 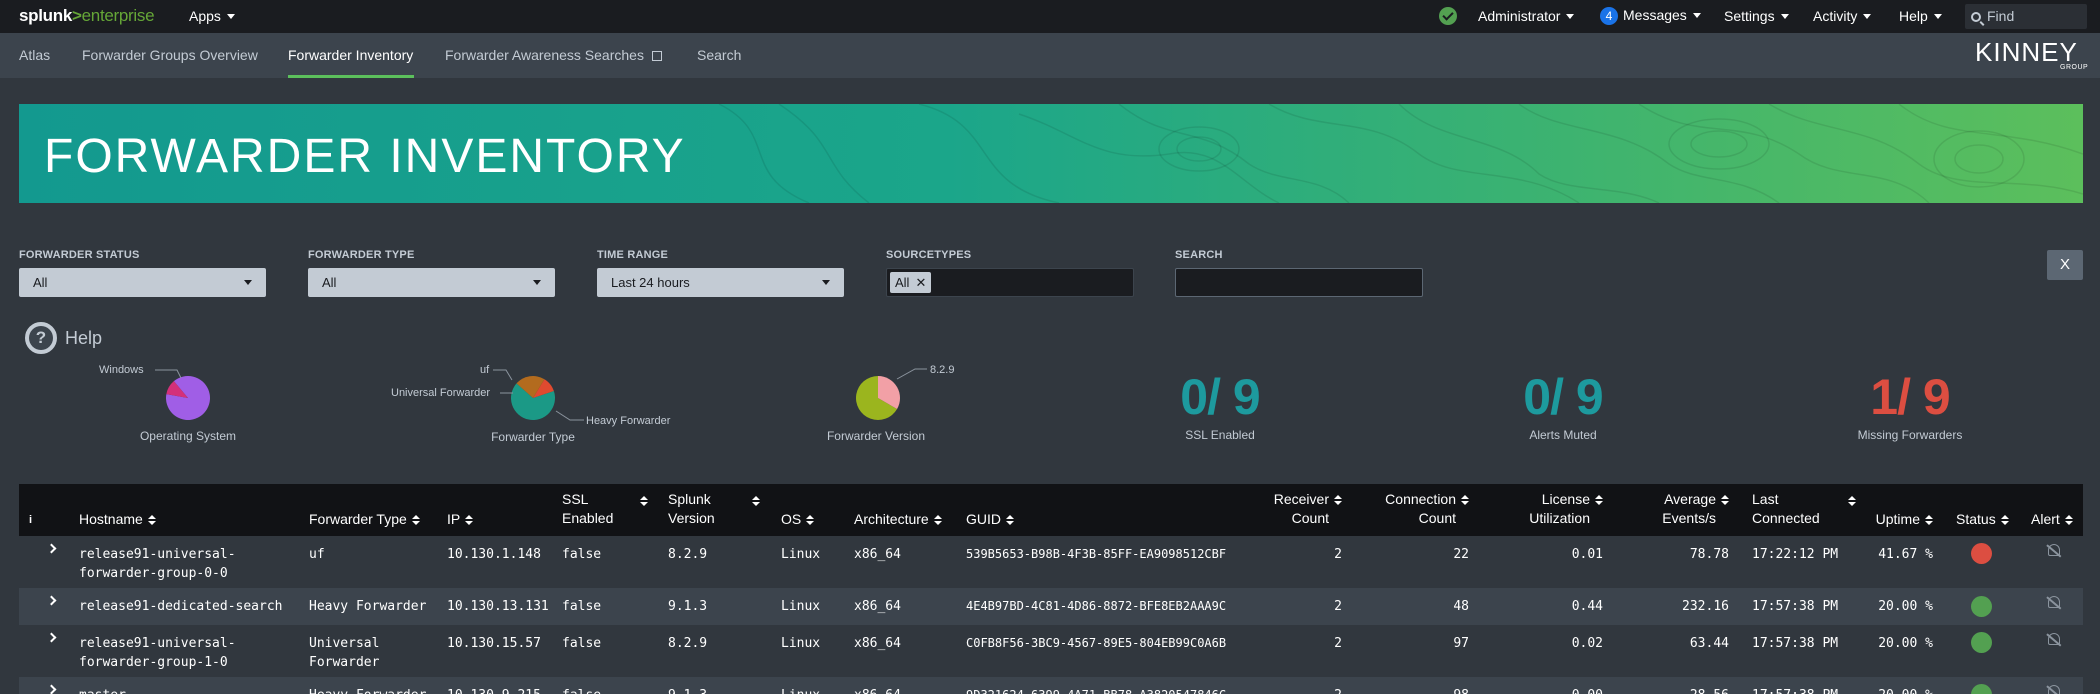 What do you see at coordinates (77, 15) in the screenshot?
I see `logo-gt-text: >` at bounding box center [77, 15].